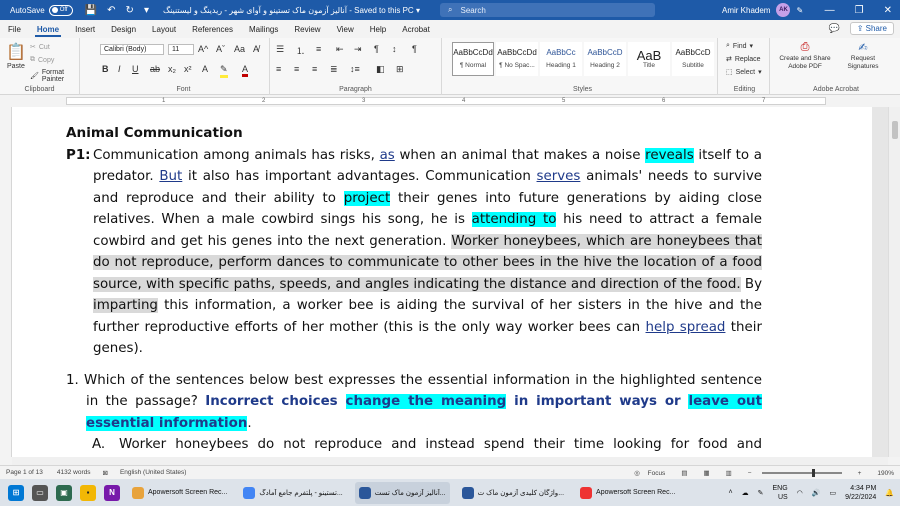  Describe the element at coordinates (860, 473) in the screenshot. I see `zoom-in-icon: +` at that location.